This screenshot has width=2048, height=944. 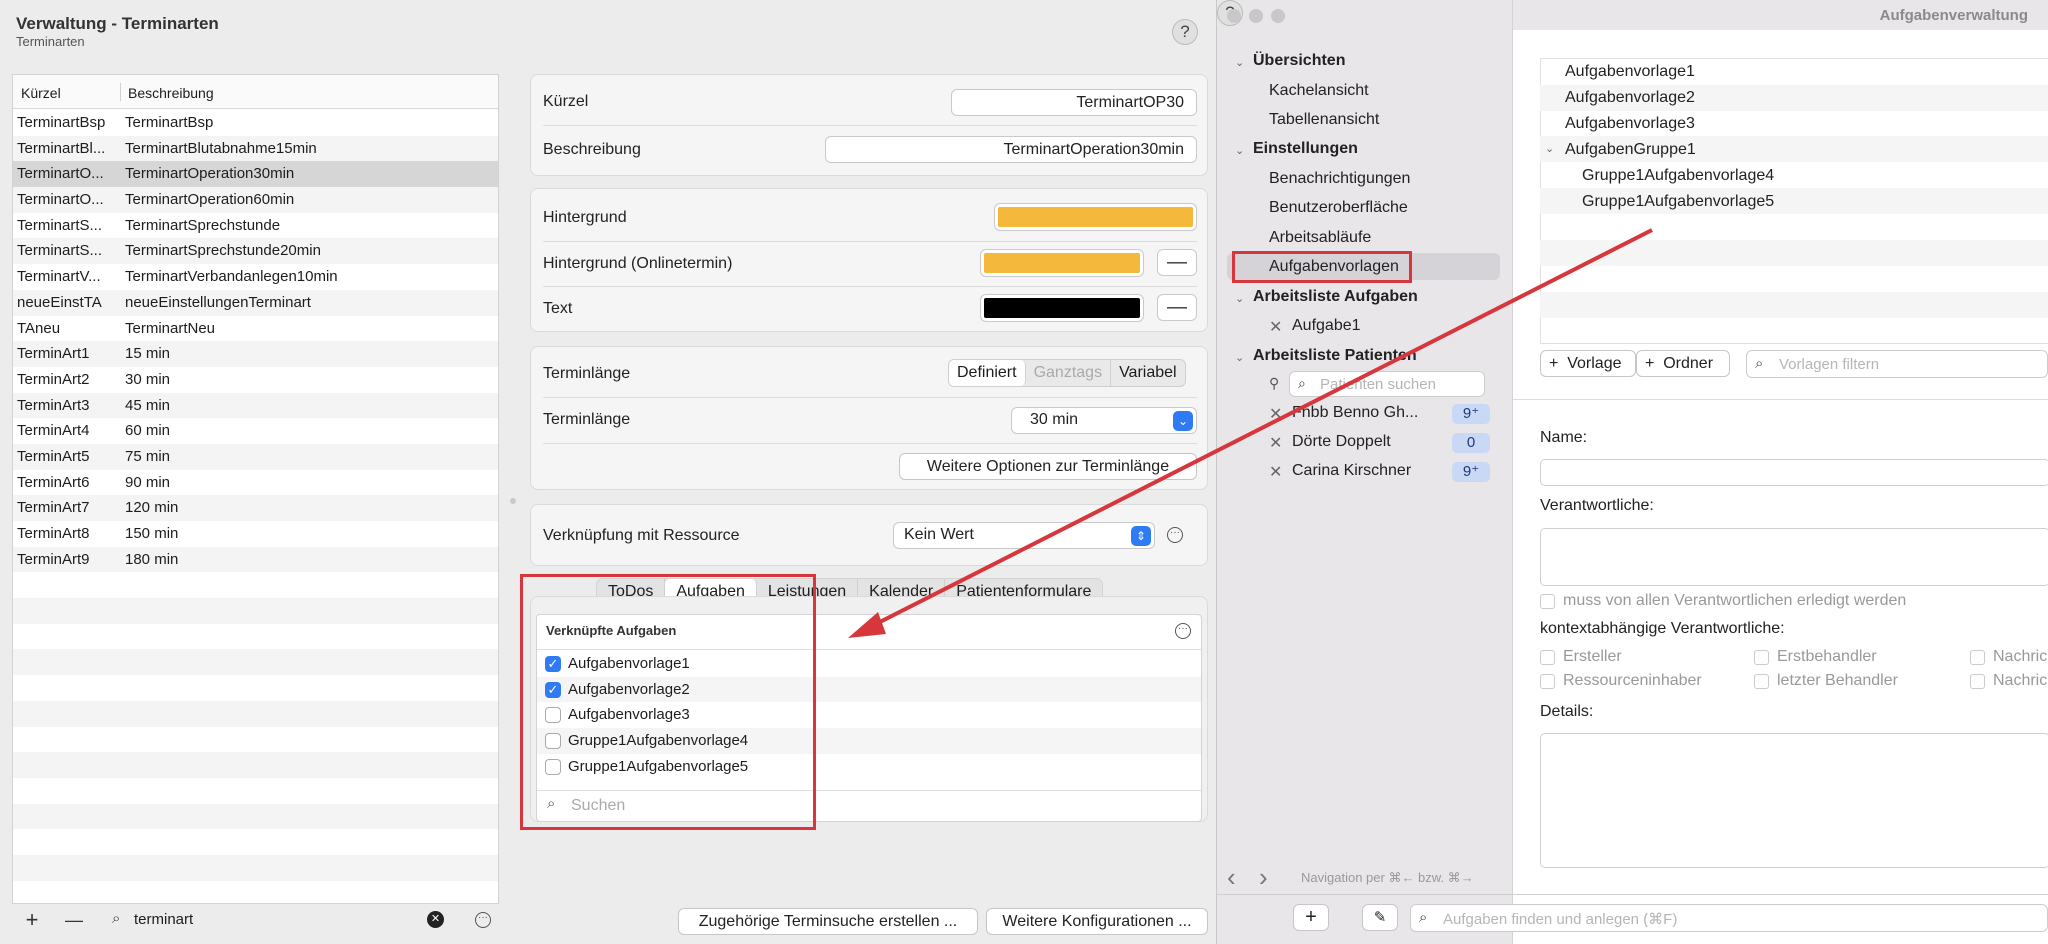 I want to click on annotation-arrow-head, so click(x=867, y=625).